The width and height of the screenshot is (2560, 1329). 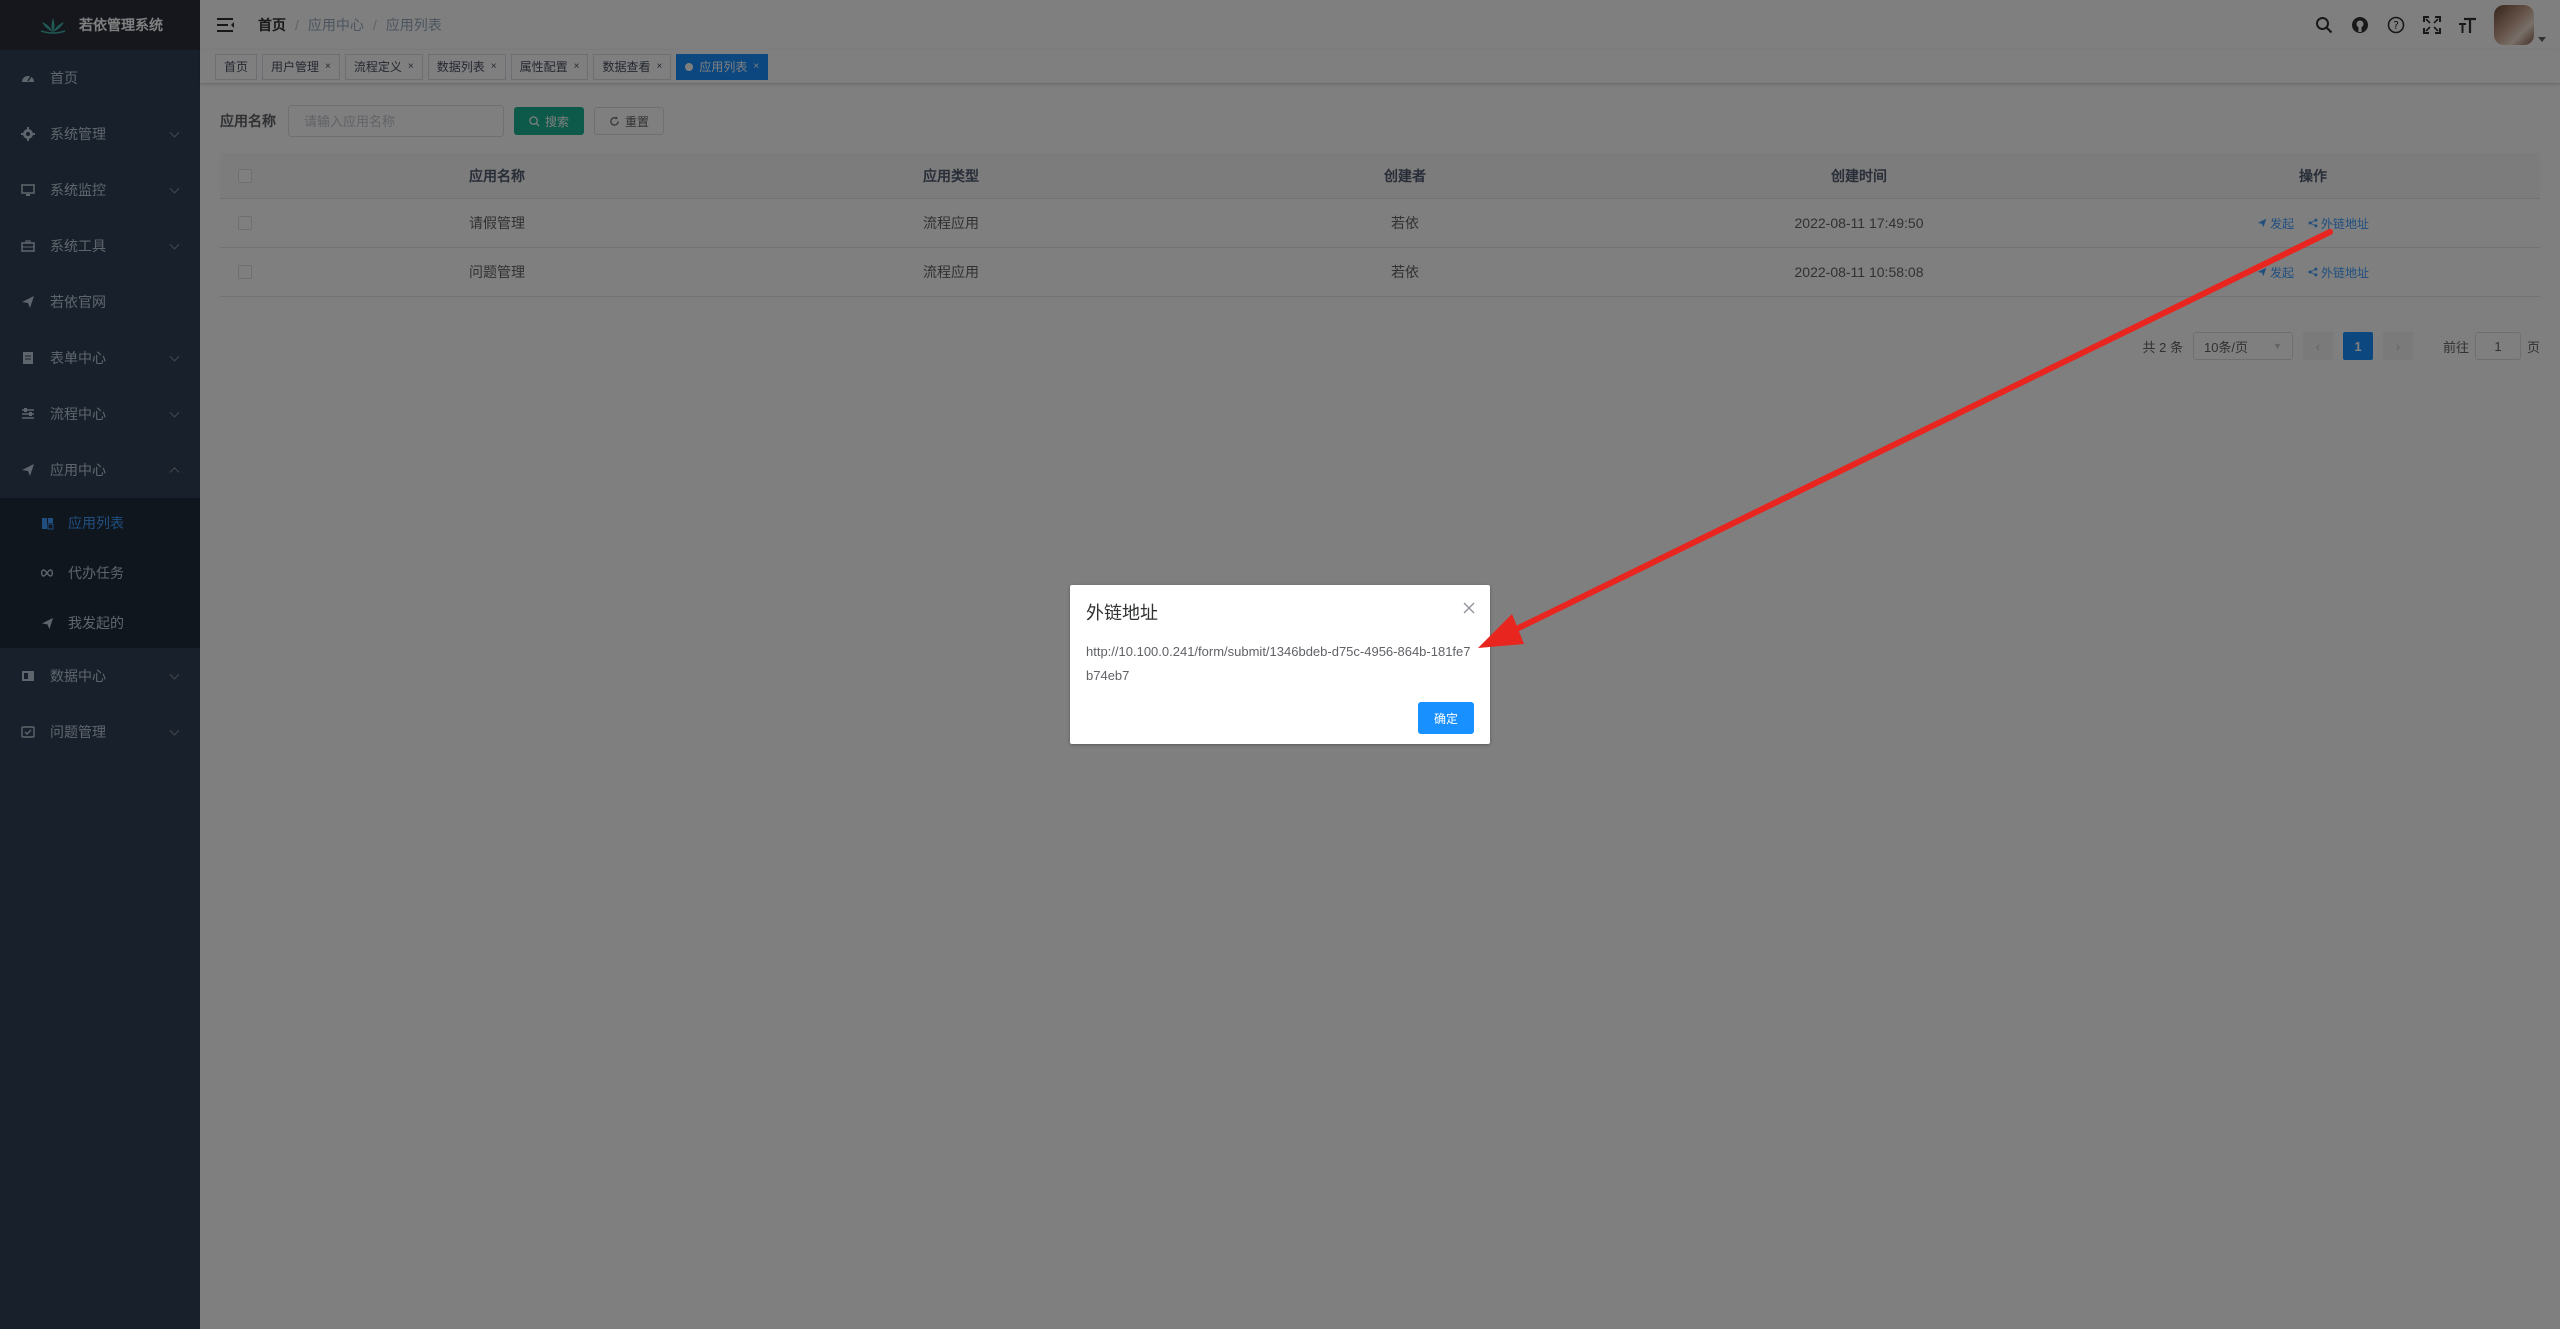 I want to click on confirm-button: 确定, so click(x=1446, y=718).